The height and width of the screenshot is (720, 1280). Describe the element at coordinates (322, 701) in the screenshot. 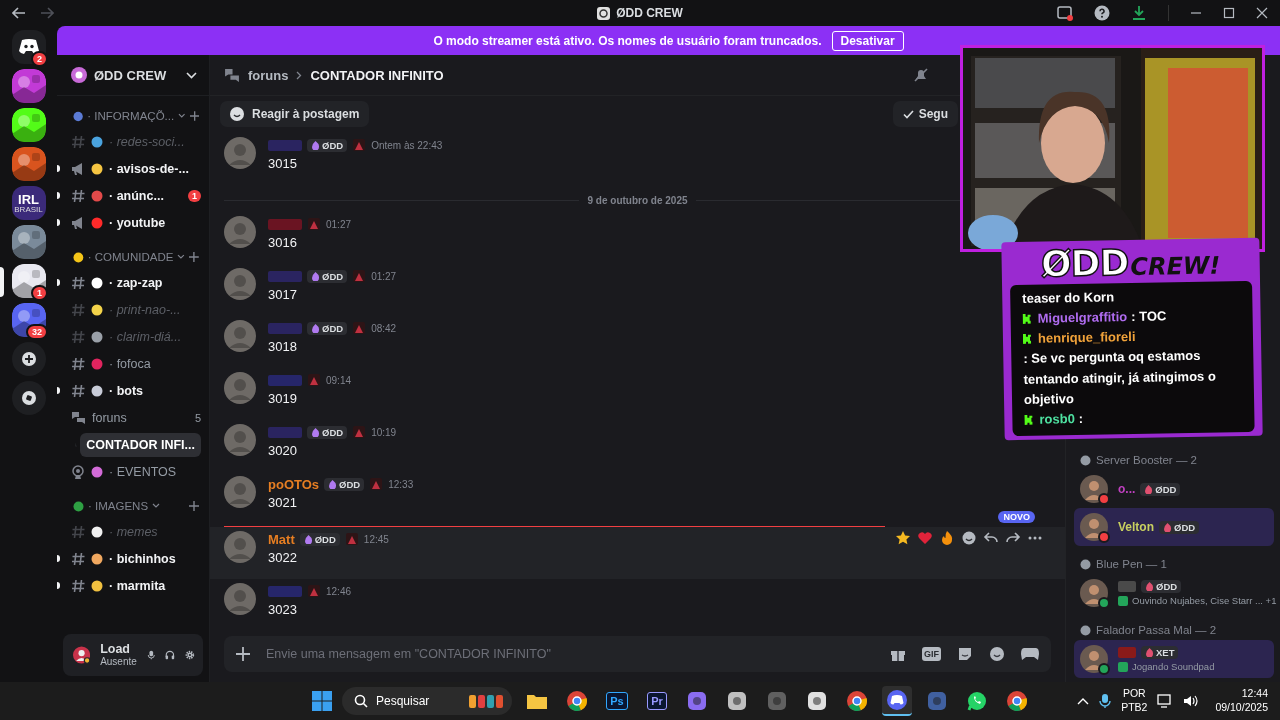

I see `start-icon` at that location.